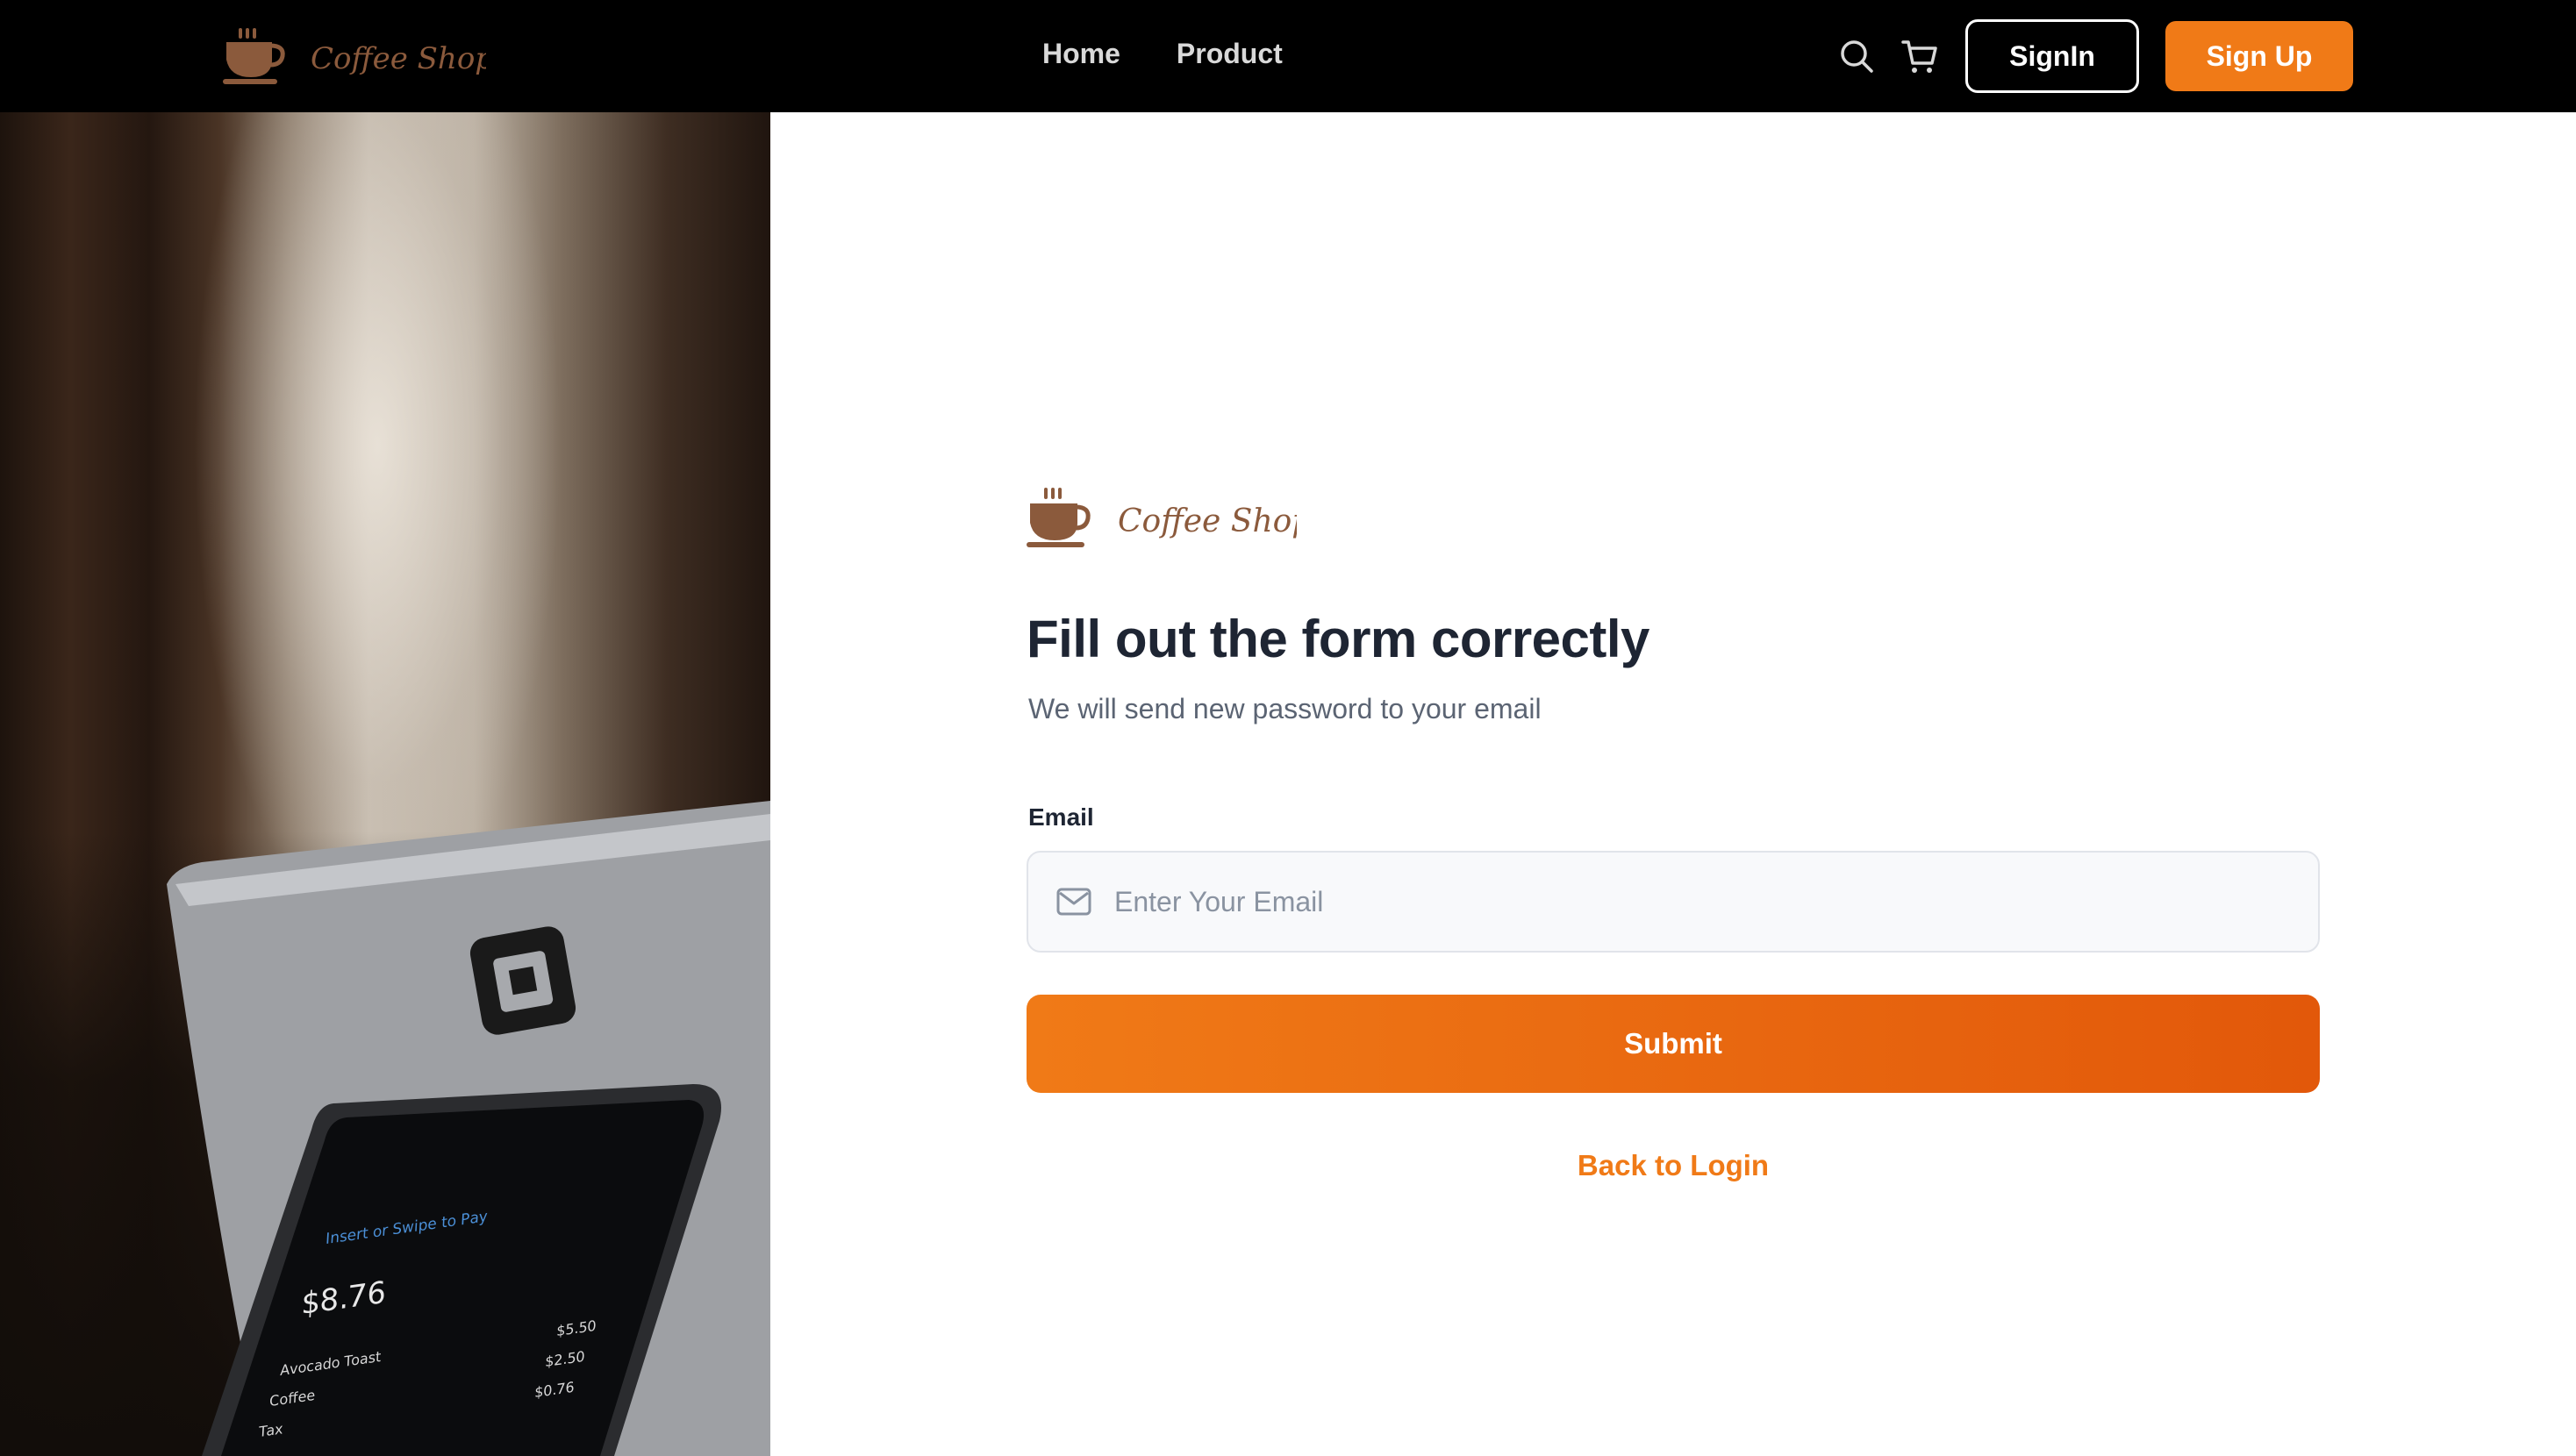 This screenshot has width=2576, height=1456. I want to click on signin-button: SignIn, so click(2052, 56).